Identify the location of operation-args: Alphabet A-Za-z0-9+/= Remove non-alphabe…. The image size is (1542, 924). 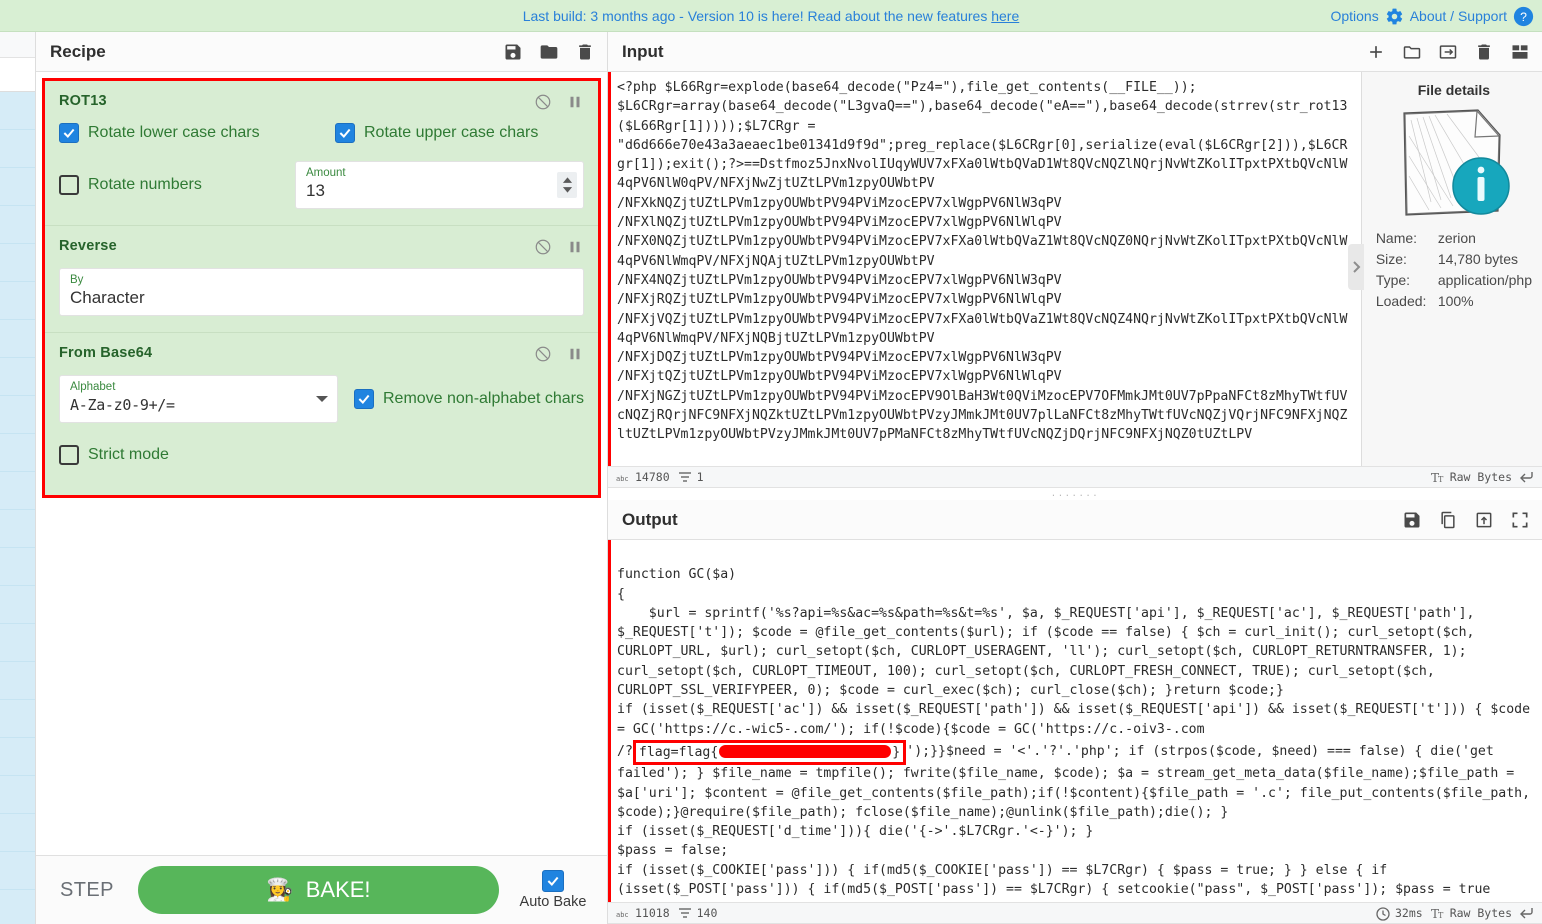
(321, 420).